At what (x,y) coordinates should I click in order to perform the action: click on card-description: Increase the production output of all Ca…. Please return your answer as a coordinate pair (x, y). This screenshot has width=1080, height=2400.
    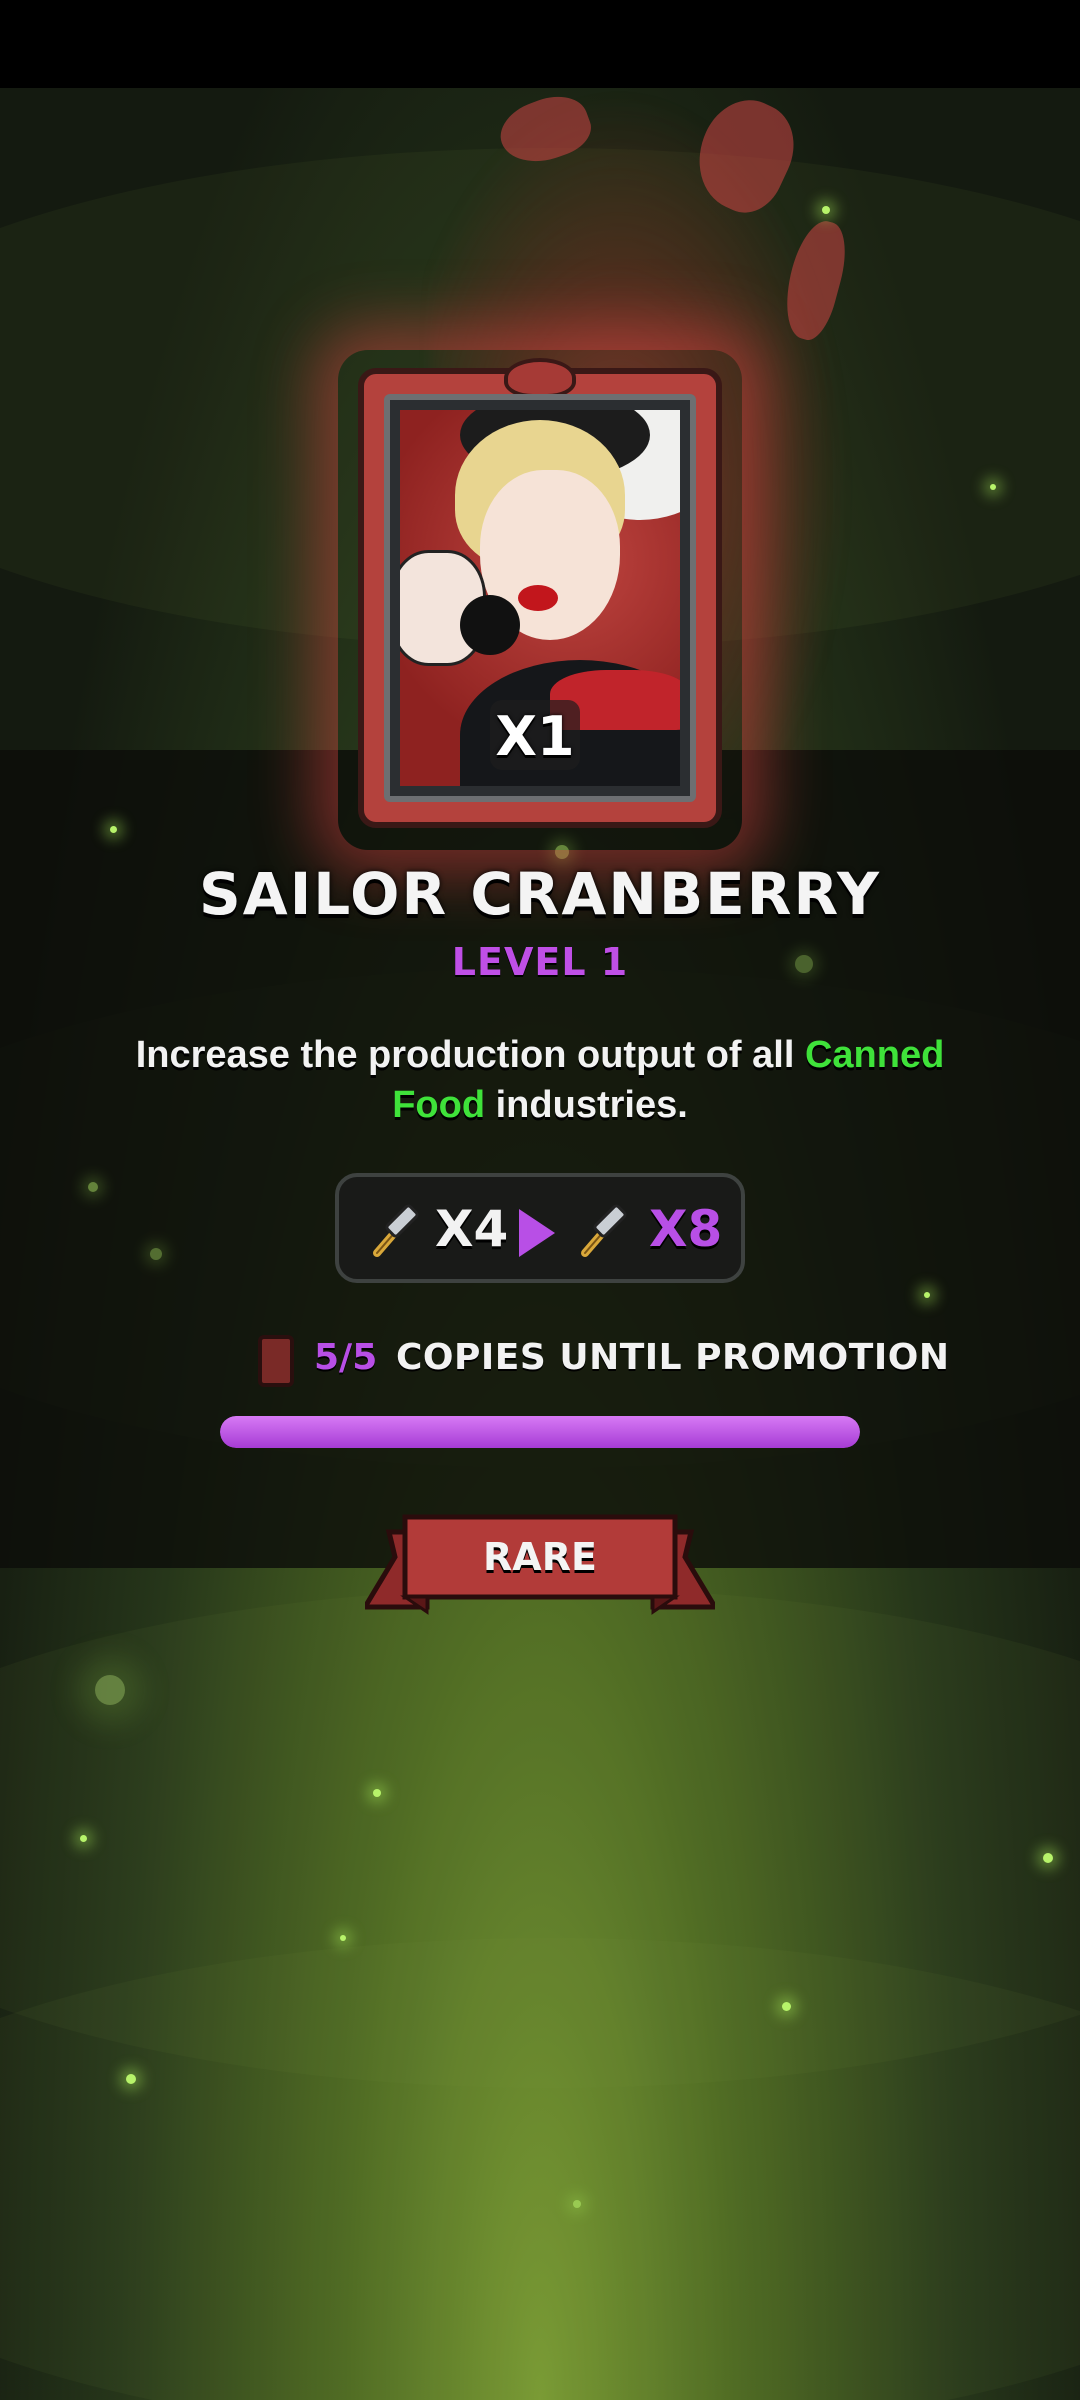
    Looking at the image, I should click on (540, 1080).